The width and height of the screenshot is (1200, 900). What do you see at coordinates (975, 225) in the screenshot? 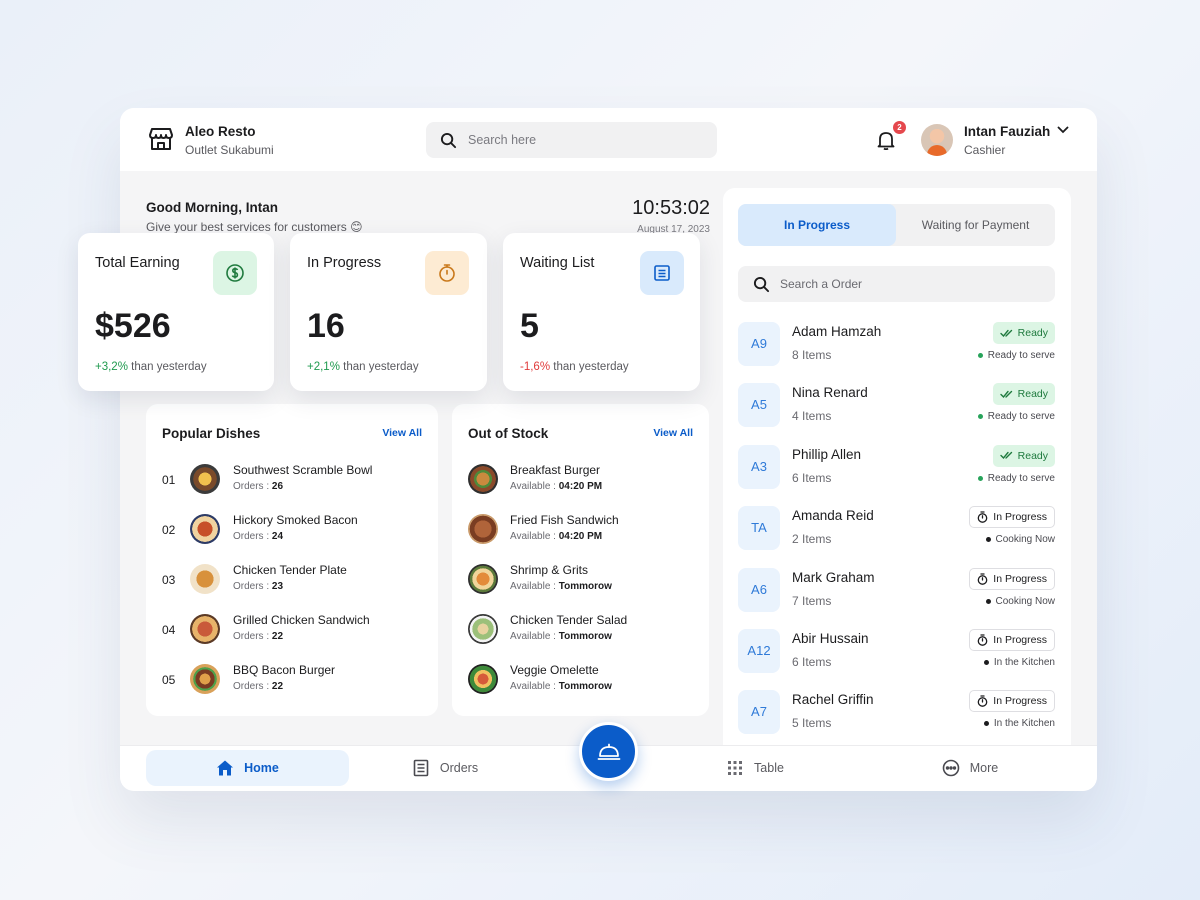
I see `tab-waiting-payment: Waiting for Payment` at bounding box center [975, 225].